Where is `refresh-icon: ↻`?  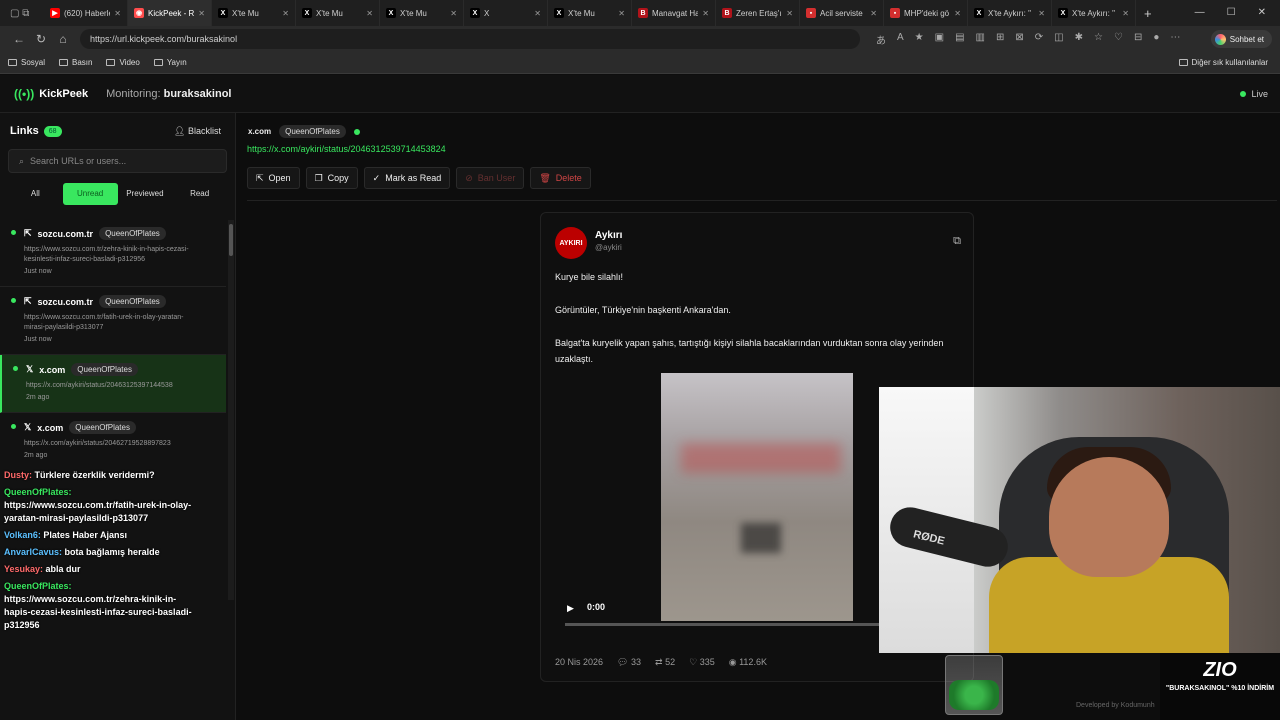 refresh-icon: ↻ is located at coordinates (41, 39).